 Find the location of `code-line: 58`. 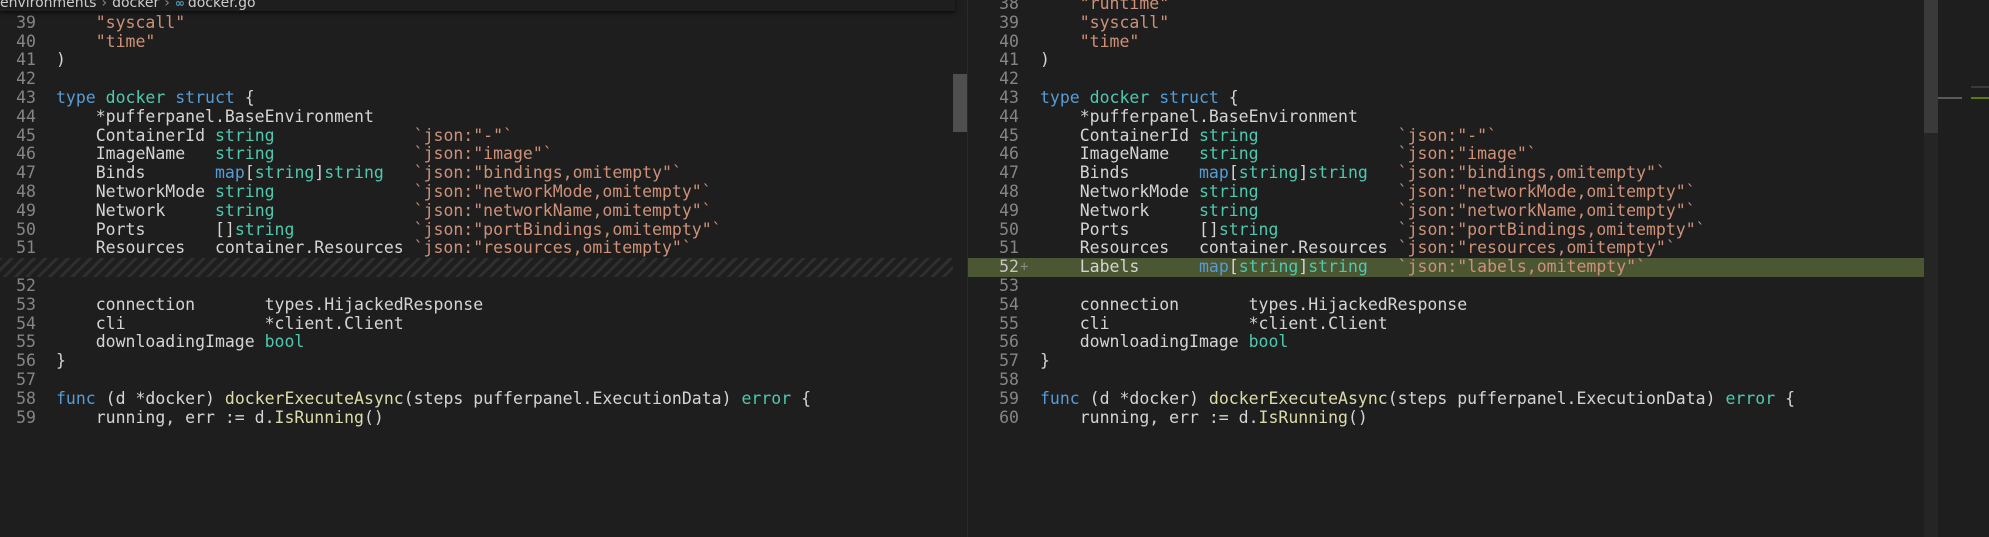

code-line: 58 is located at coordinates (1478, 380).